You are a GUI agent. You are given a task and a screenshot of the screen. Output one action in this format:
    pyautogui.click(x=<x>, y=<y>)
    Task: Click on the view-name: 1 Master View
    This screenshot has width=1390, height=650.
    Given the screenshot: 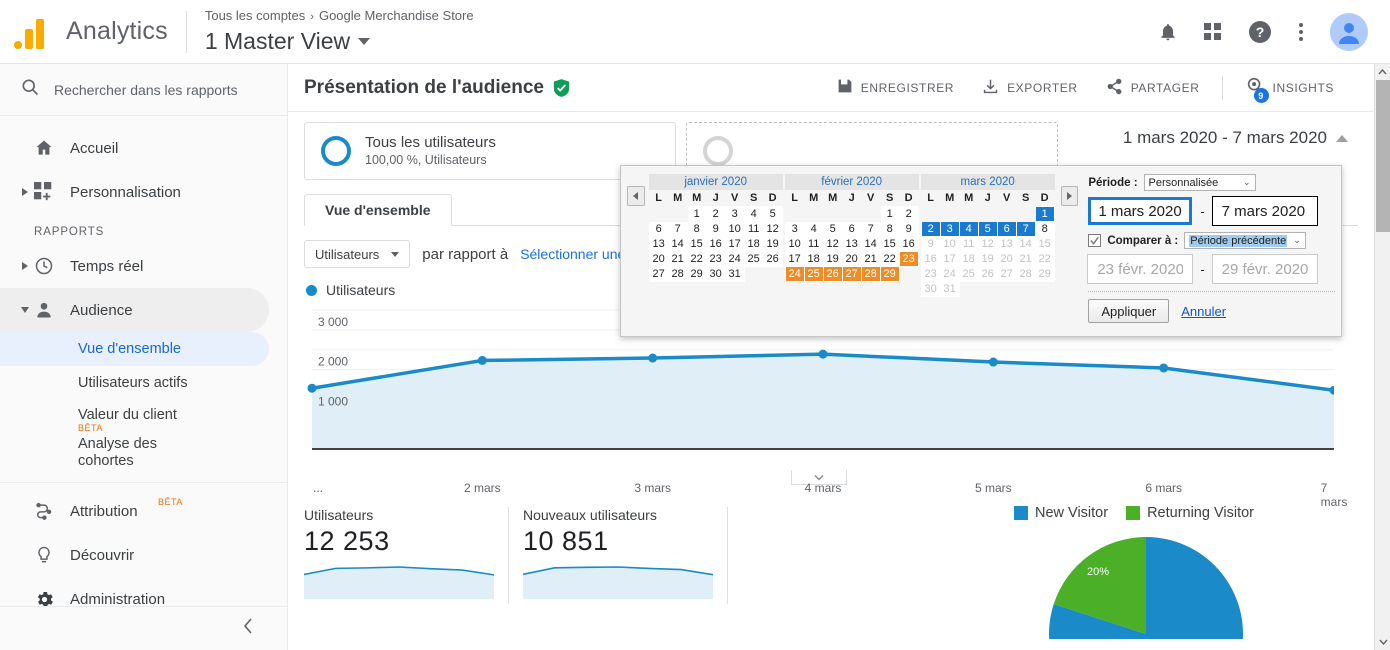 What is the action you would take?
    pyautogui.click(x=339, y=41)
    